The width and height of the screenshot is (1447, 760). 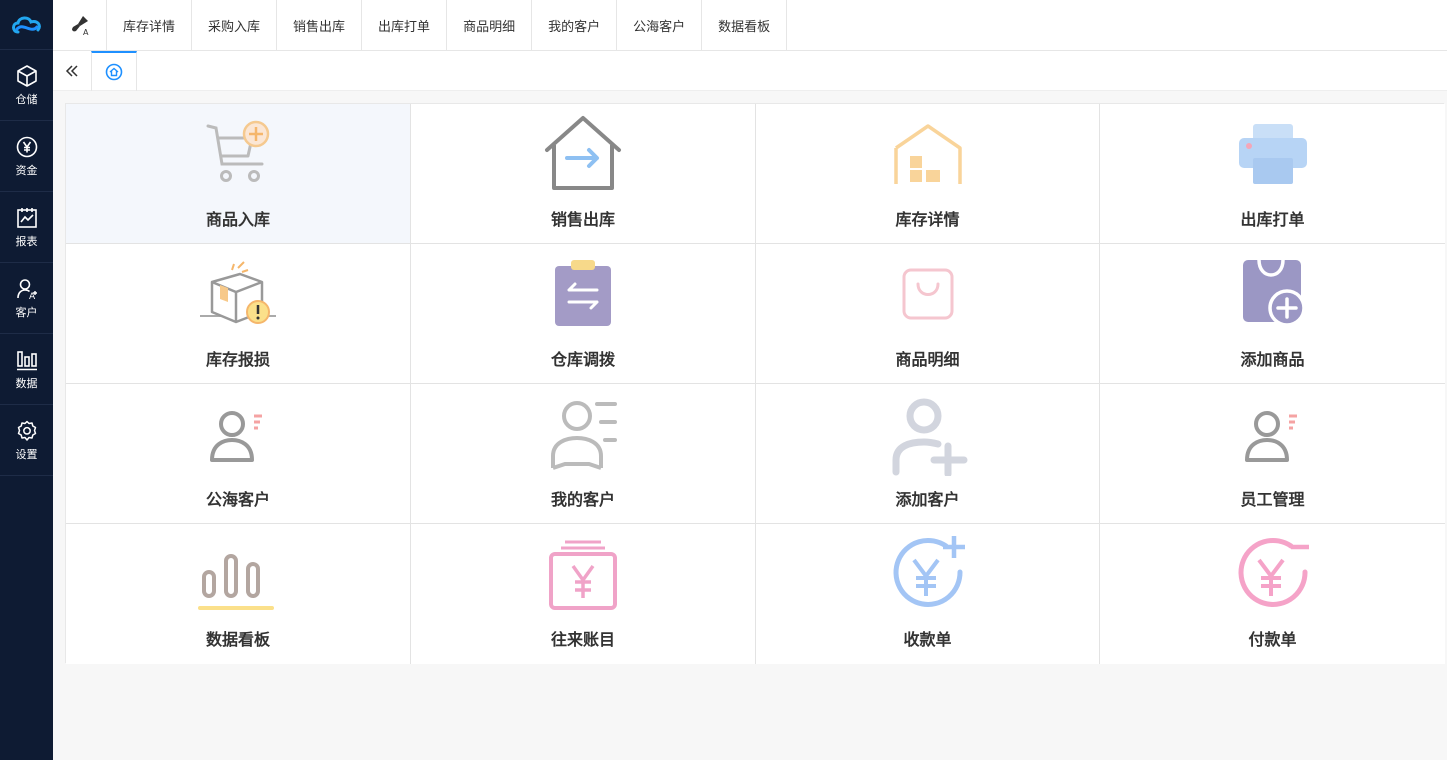 What do you see at coordinates (235, 25) in the screenshot?
I see `tab-purchase-in: 采购入库` at bounding box center [235, 25].